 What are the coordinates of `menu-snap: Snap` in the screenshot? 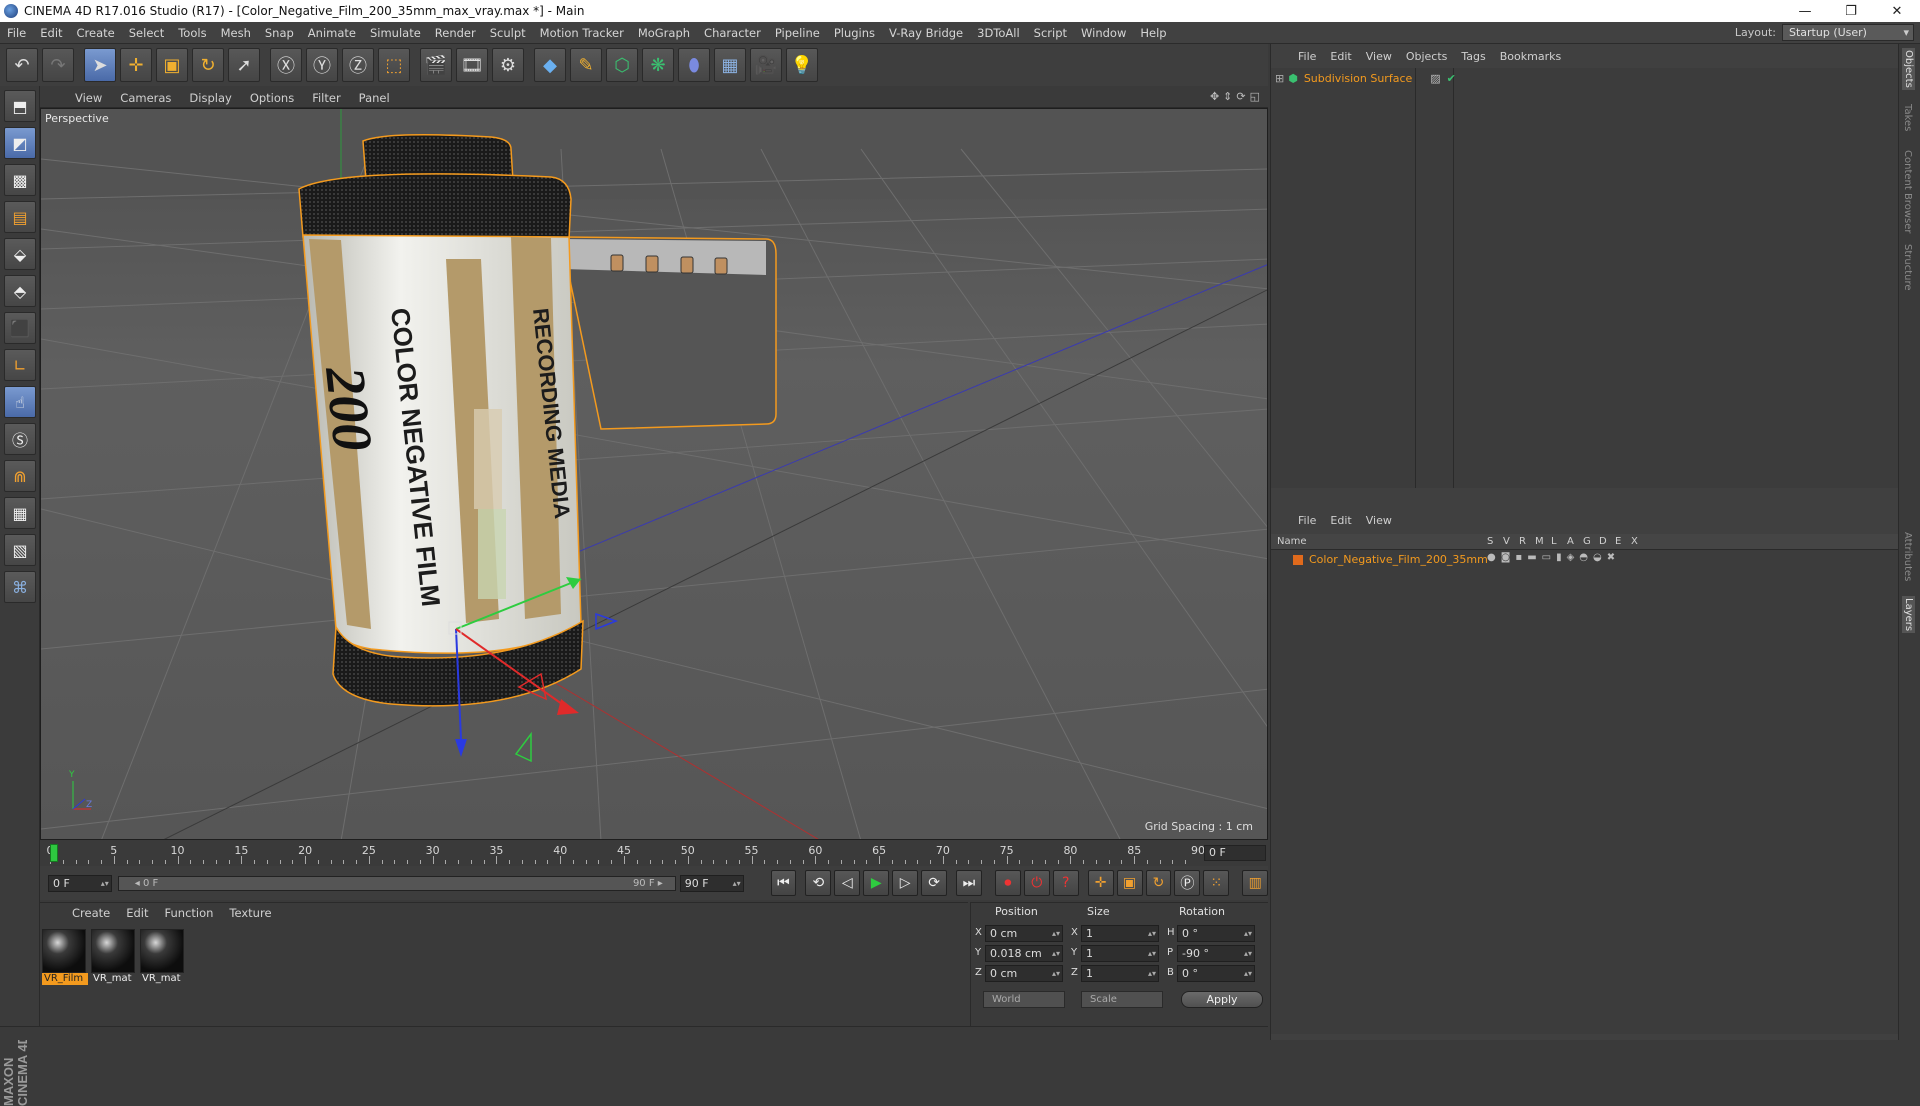 It's located at (279, 33).